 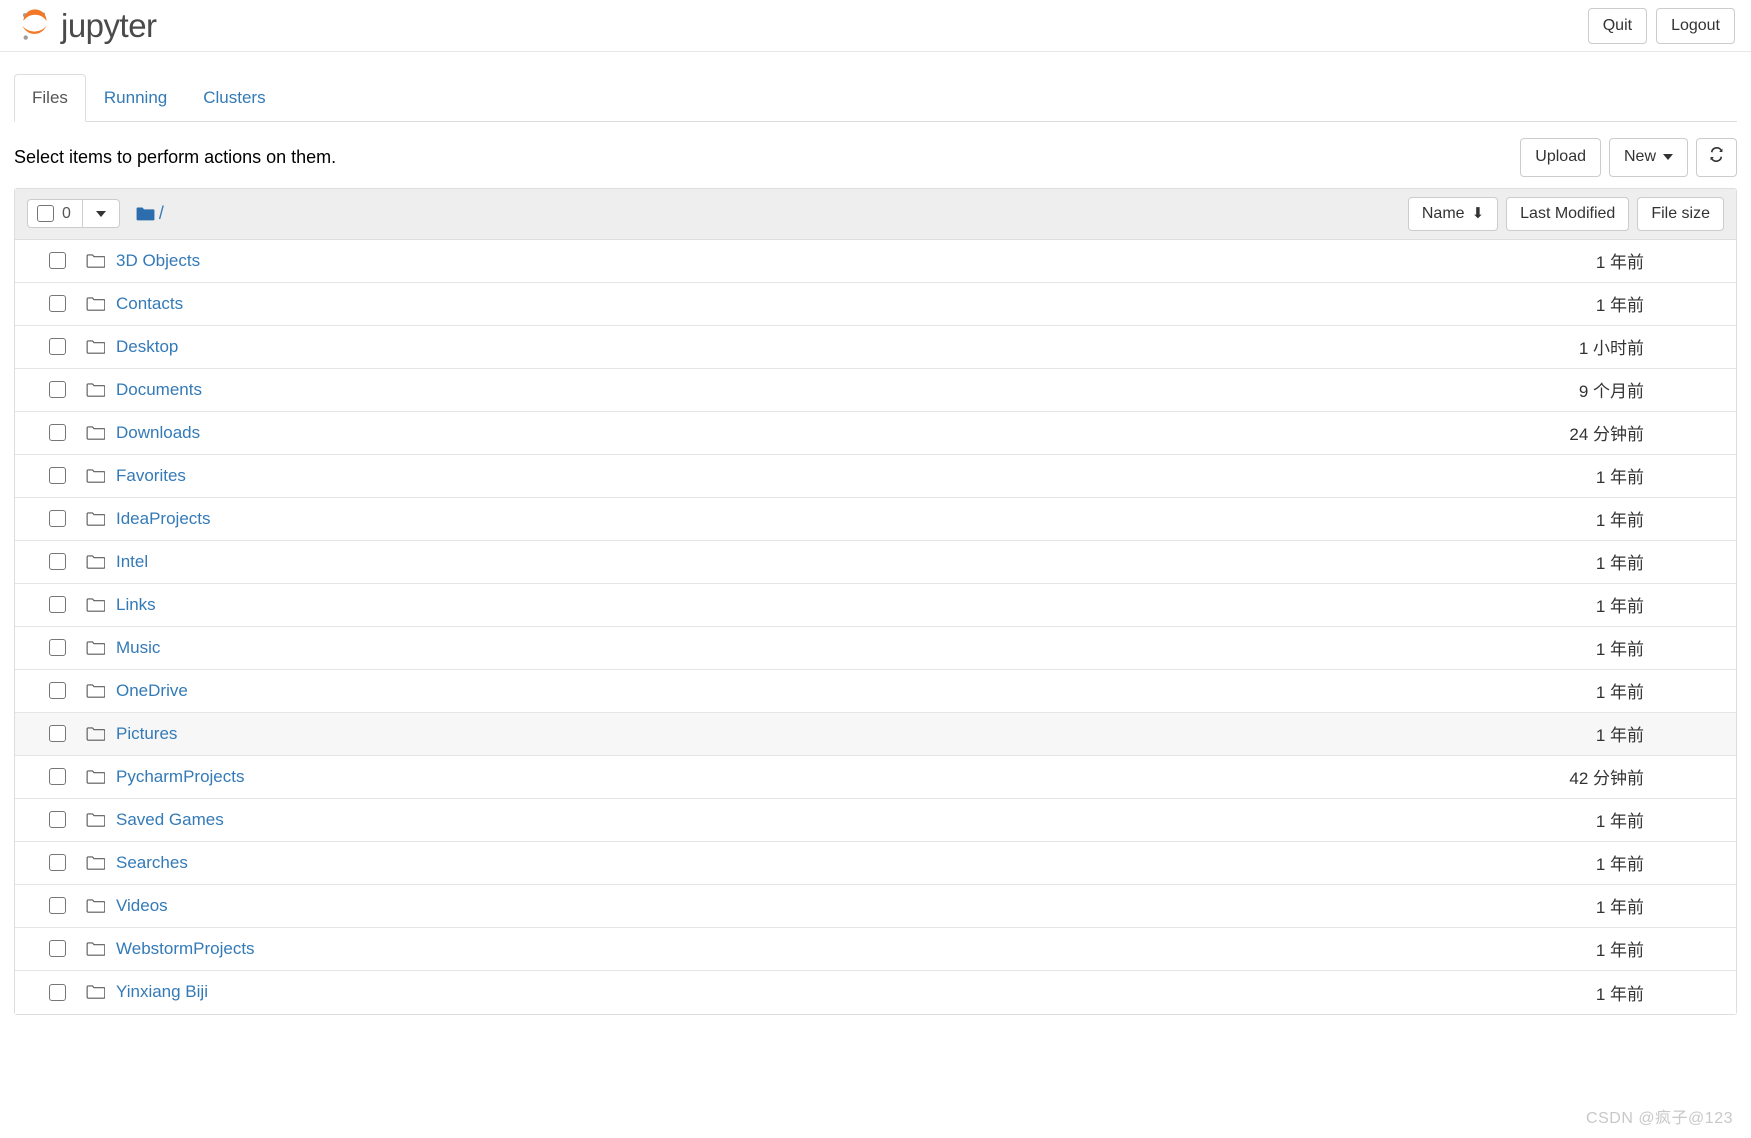 I want to click on app-header: jupyter Quit Logout, so click(x=875, y=26).